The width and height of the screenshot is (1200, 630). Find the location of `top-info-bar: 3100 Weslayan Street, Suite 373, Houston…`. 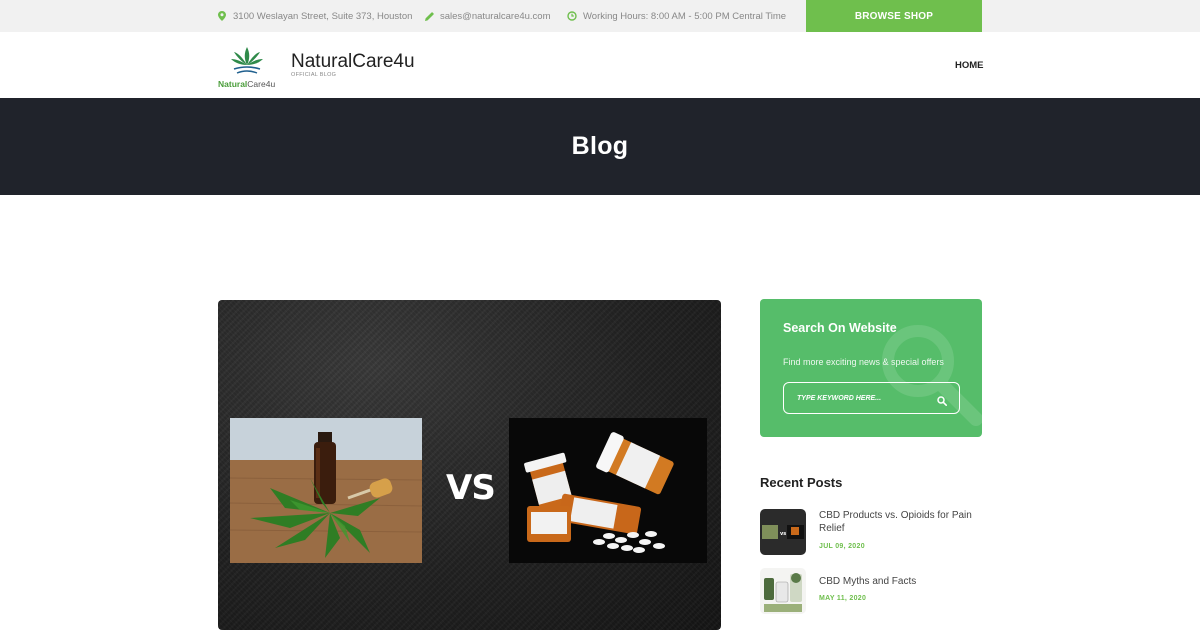

top-info-bar: 3100 Weslayan Street, Suite 373, Houston… is located at coordinates (600, 16).